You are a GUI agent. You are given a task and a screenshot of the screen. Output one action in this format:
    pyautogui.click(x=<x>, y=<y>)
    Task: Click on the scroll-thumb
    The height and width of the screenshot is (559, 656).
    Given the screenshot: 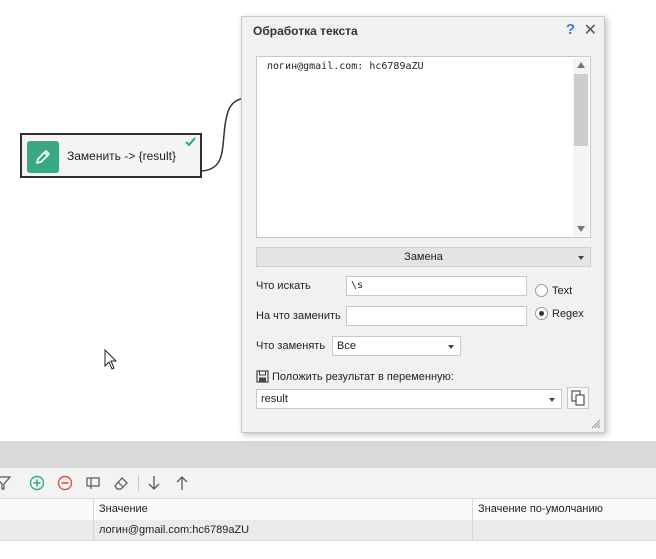 What is the action you would take?
    pyautogui.click(x=581, y=110)
    